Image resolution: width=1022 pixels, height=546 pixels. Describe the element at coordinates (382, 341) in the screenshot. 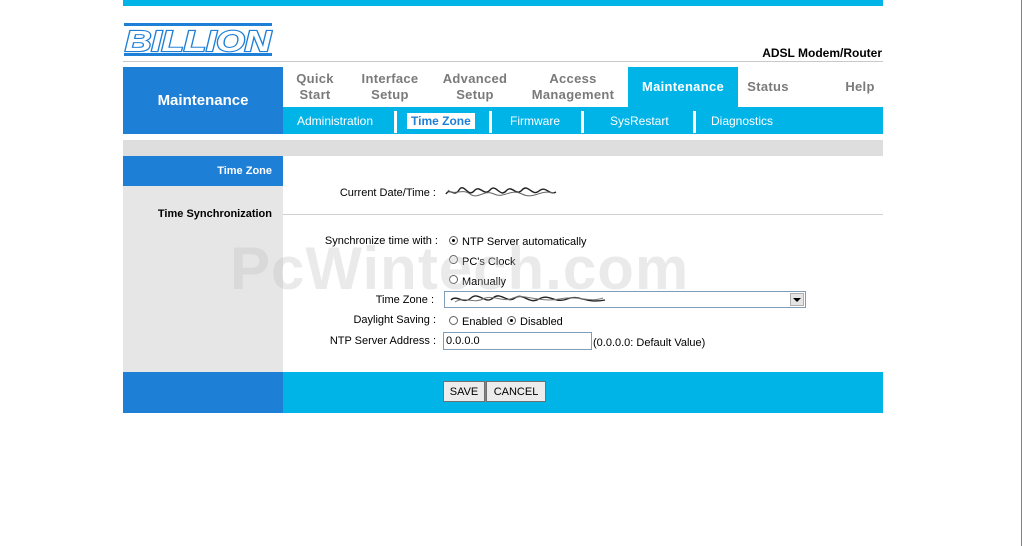

I see `ntp-server-label: NTP Server Address :` at that location.